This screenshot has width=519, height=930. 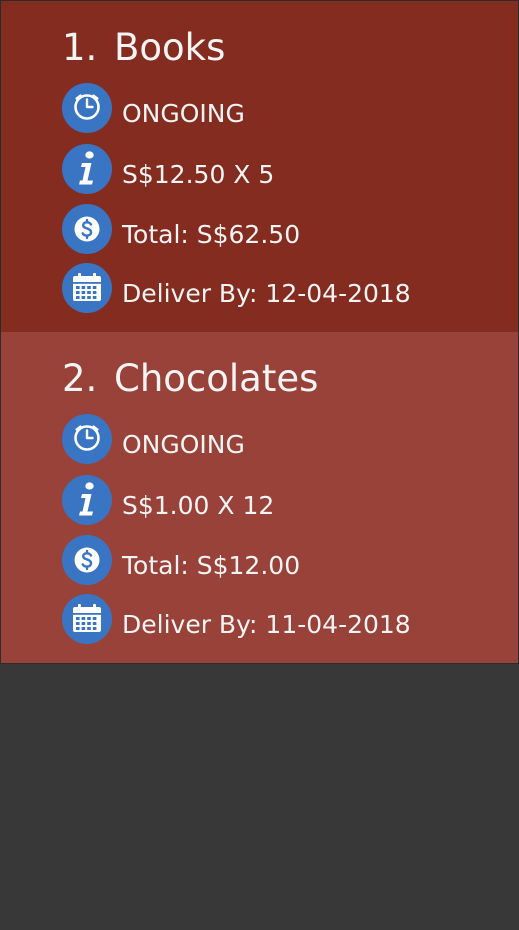 I want to click on delivery-row: Deliver By: 11-04-2018, so click(x=236, y=619).